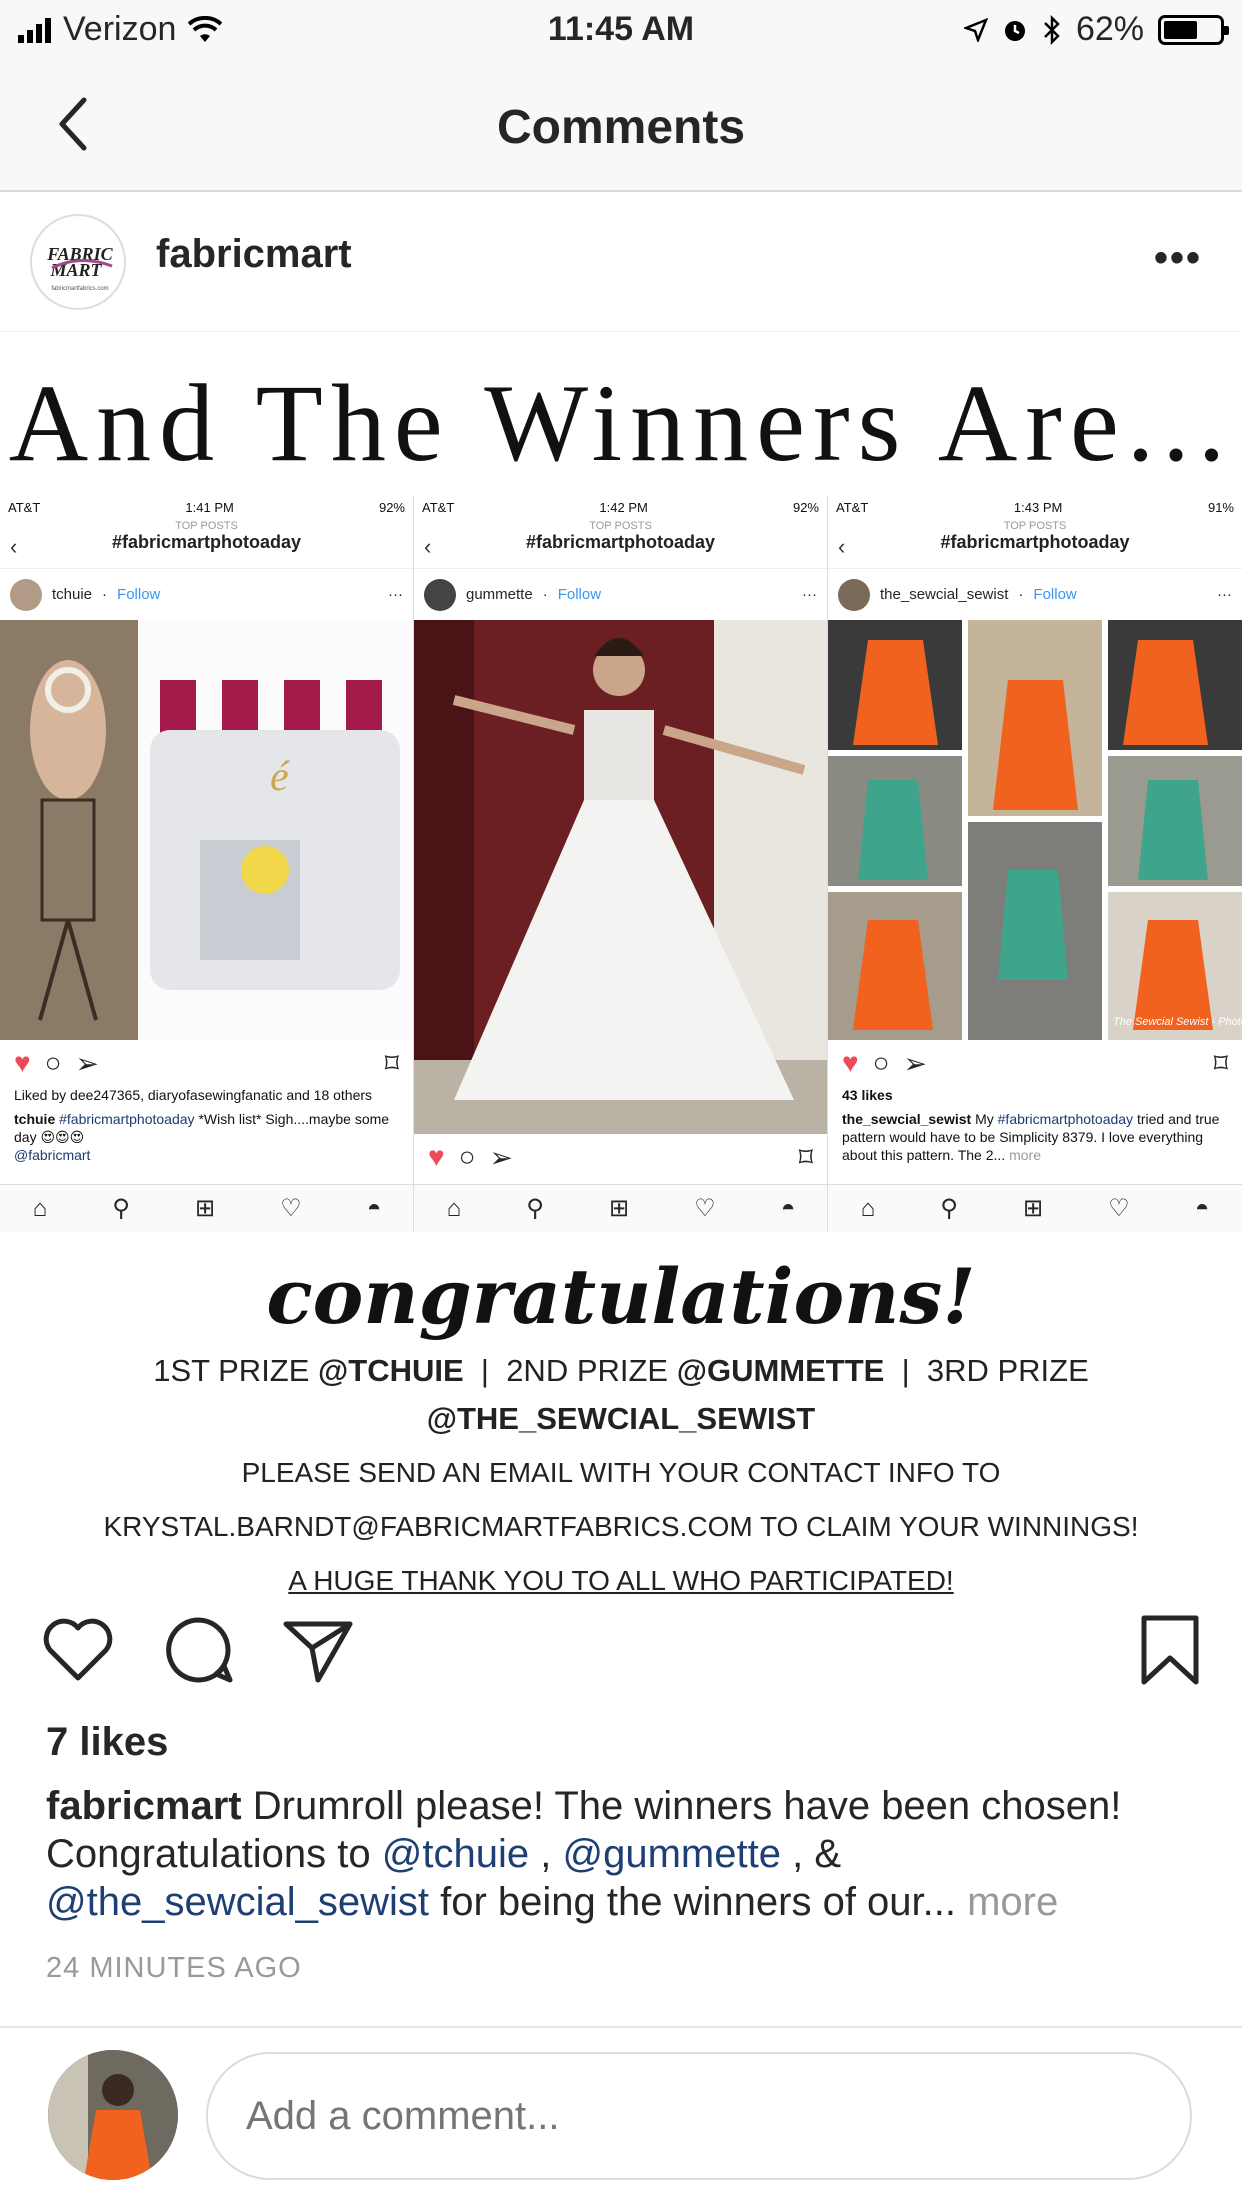  Describe the element at coordinates (621, 32) in the screenshot. I see `status-bar: Verizon 11:45 AM 62%` at that location.